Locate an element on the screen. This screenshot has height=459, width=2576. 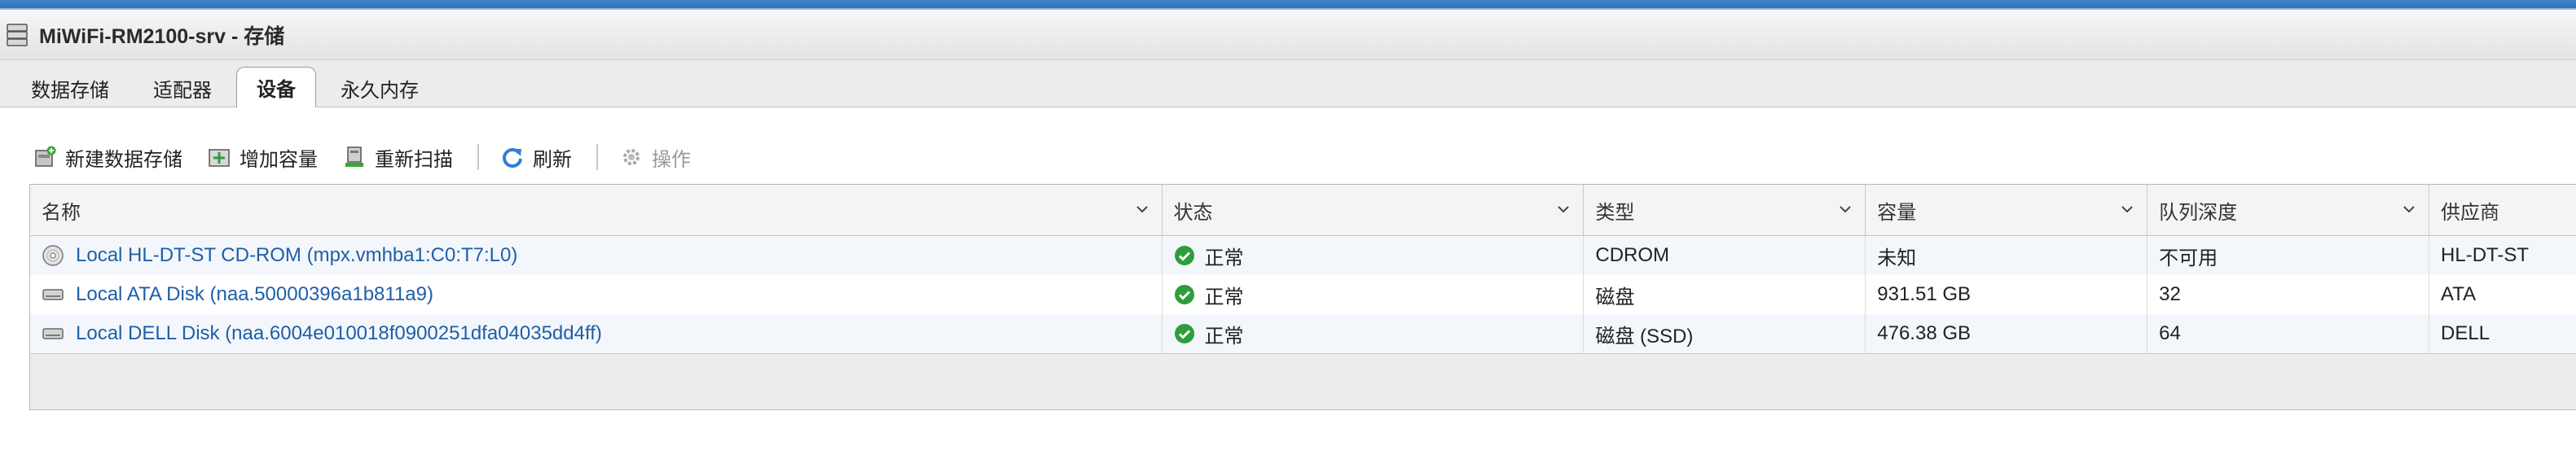
cell-type: 磁盘 is located at coordinates (1725, 294).